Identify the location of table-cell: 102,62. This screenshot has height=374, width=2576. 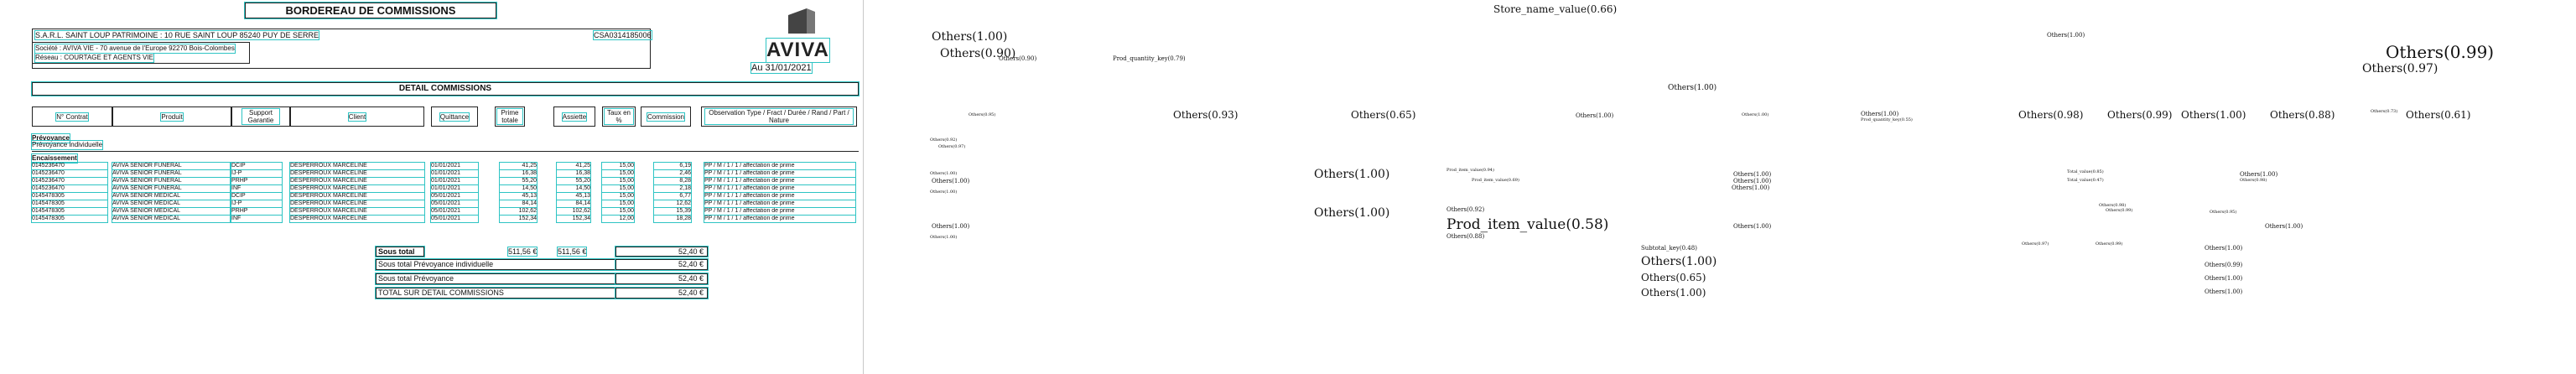
(518, 212).